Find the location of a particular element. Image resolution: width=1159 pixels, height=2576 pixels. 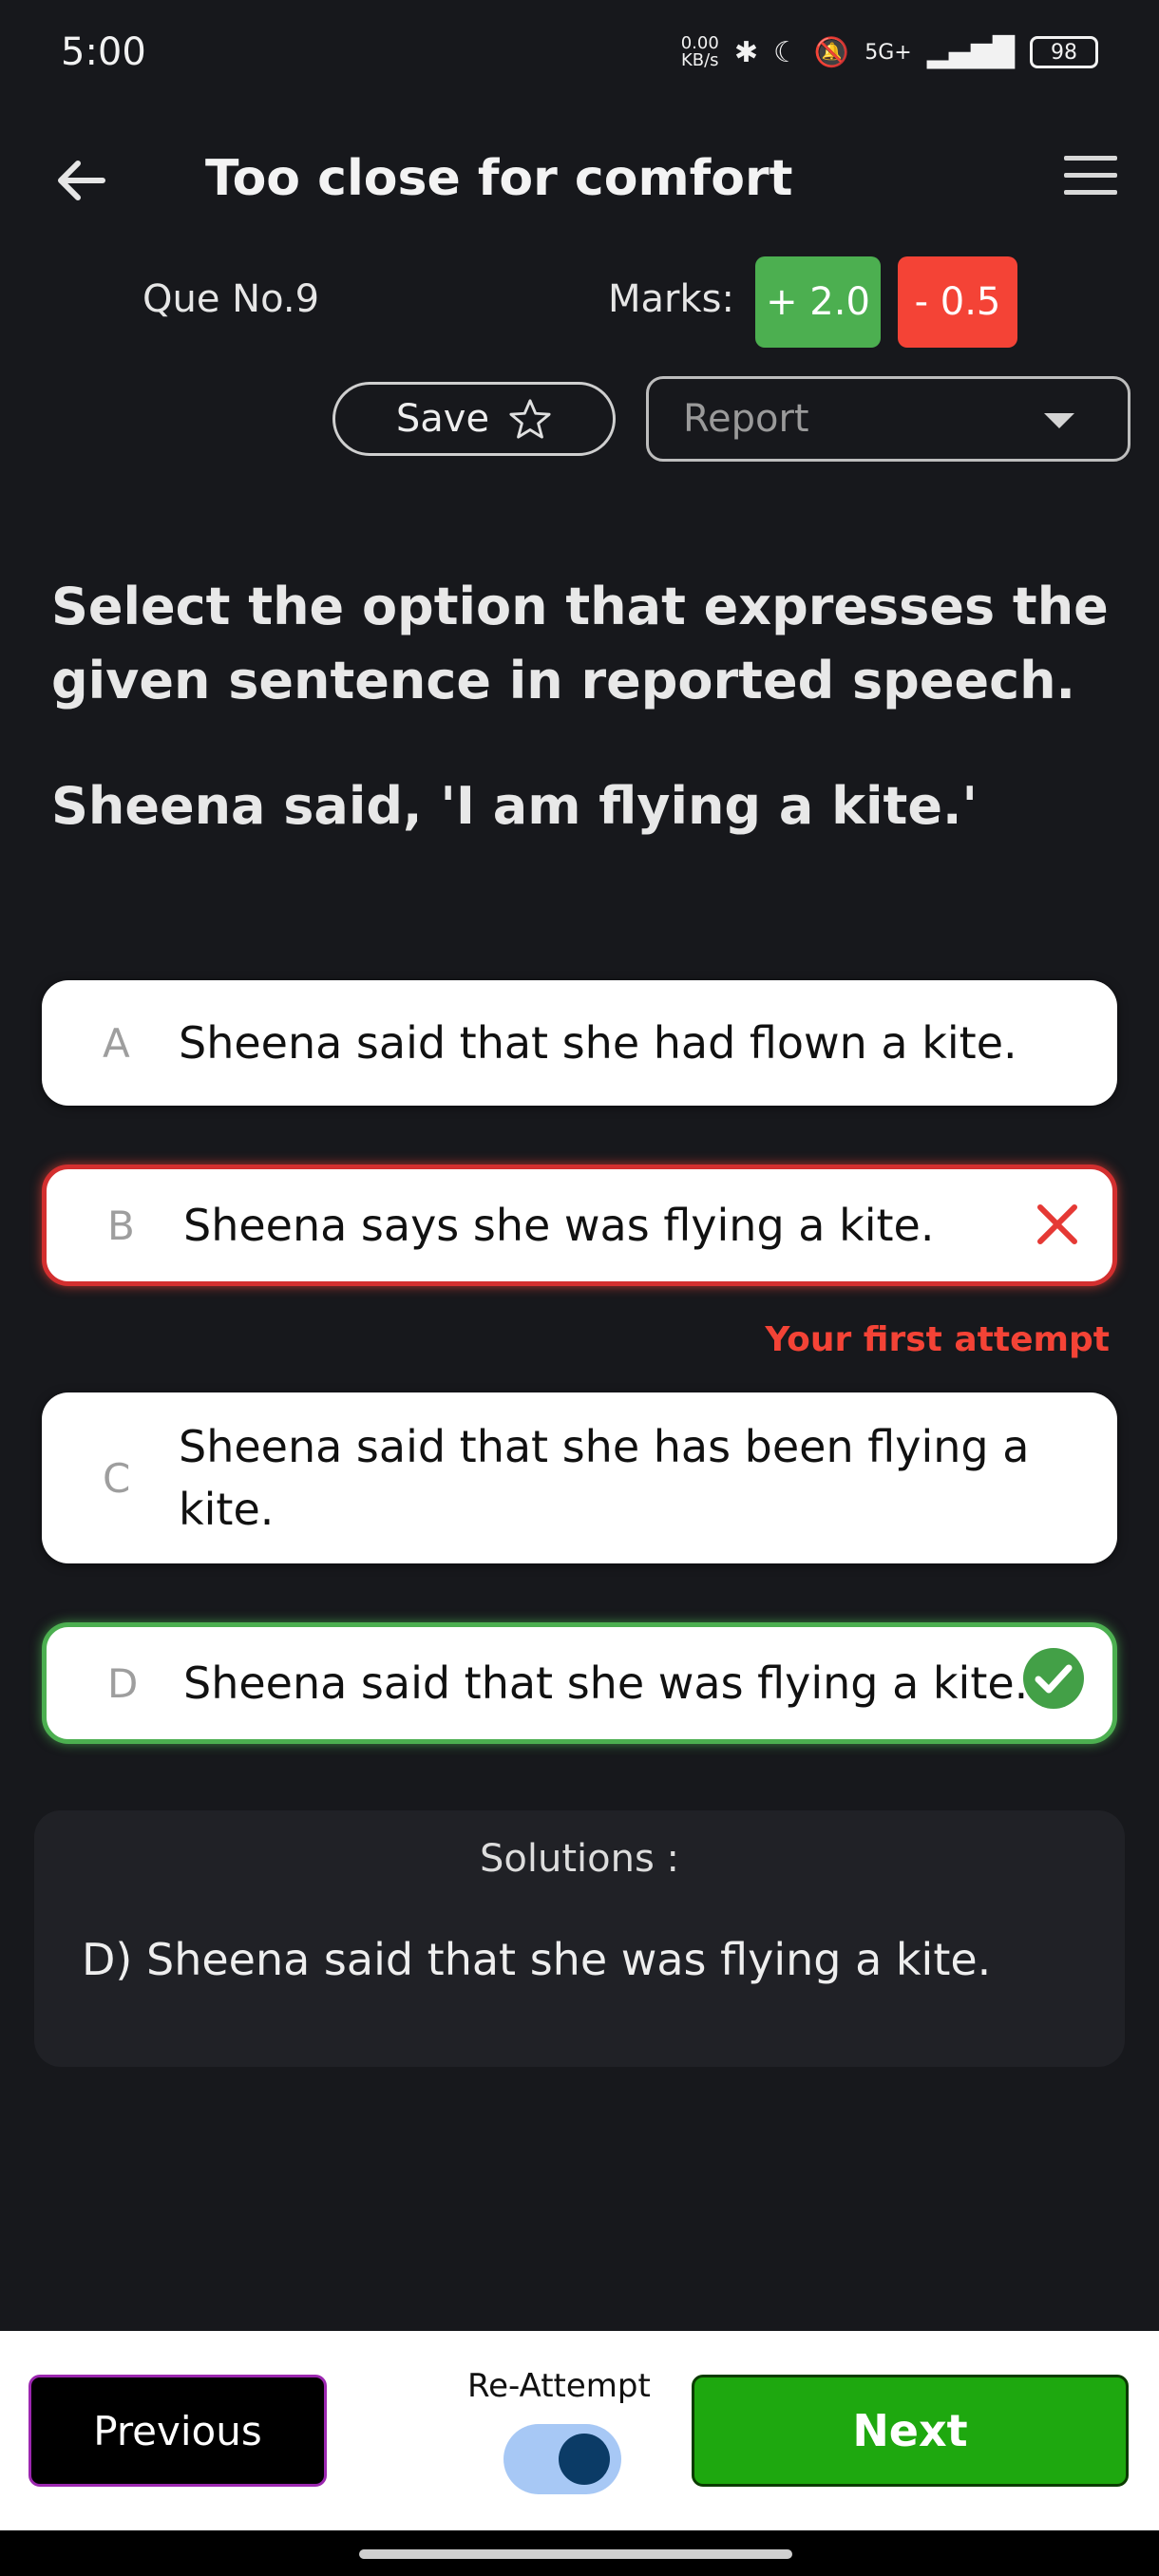

star-icon is located at coordinates (530, 419).